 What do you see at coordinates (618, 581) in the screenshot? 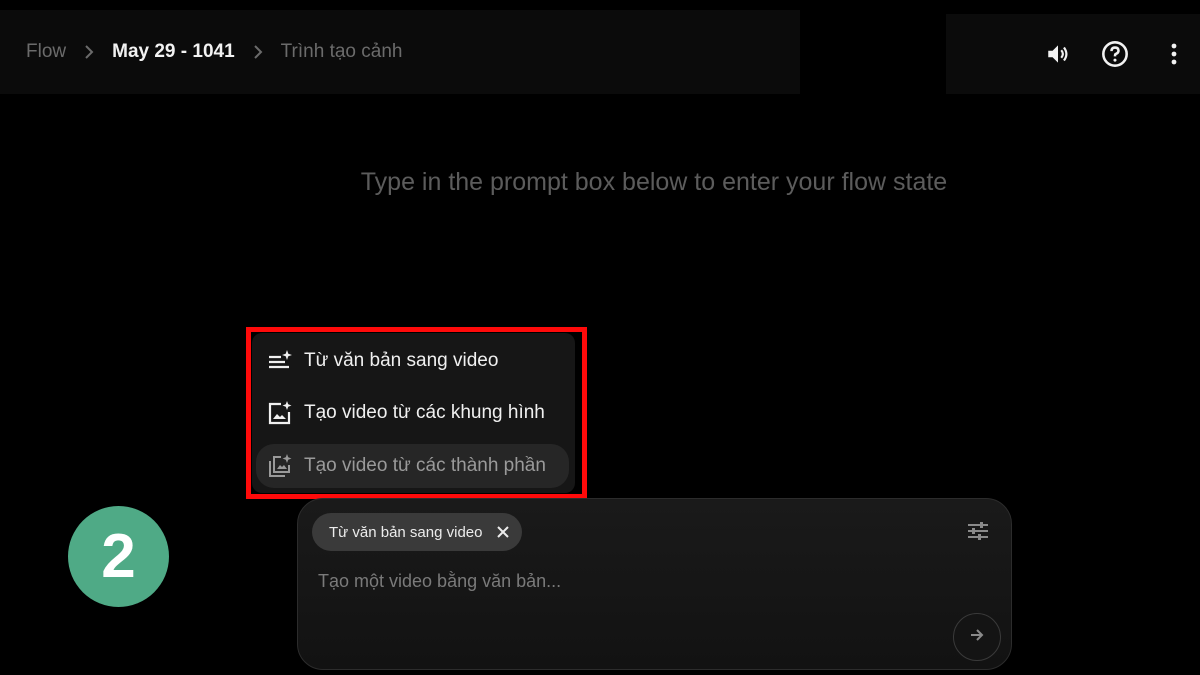
I see `prompt-input` at bounding box center [618, 581].